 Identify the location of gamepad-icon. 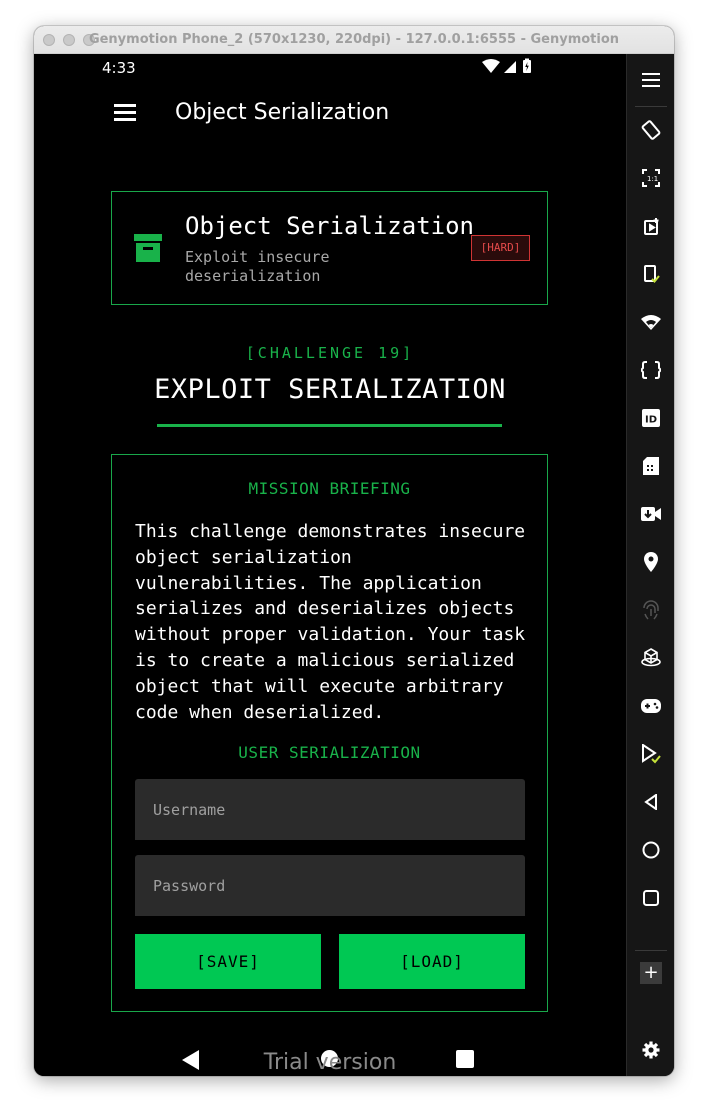
(651, 706).